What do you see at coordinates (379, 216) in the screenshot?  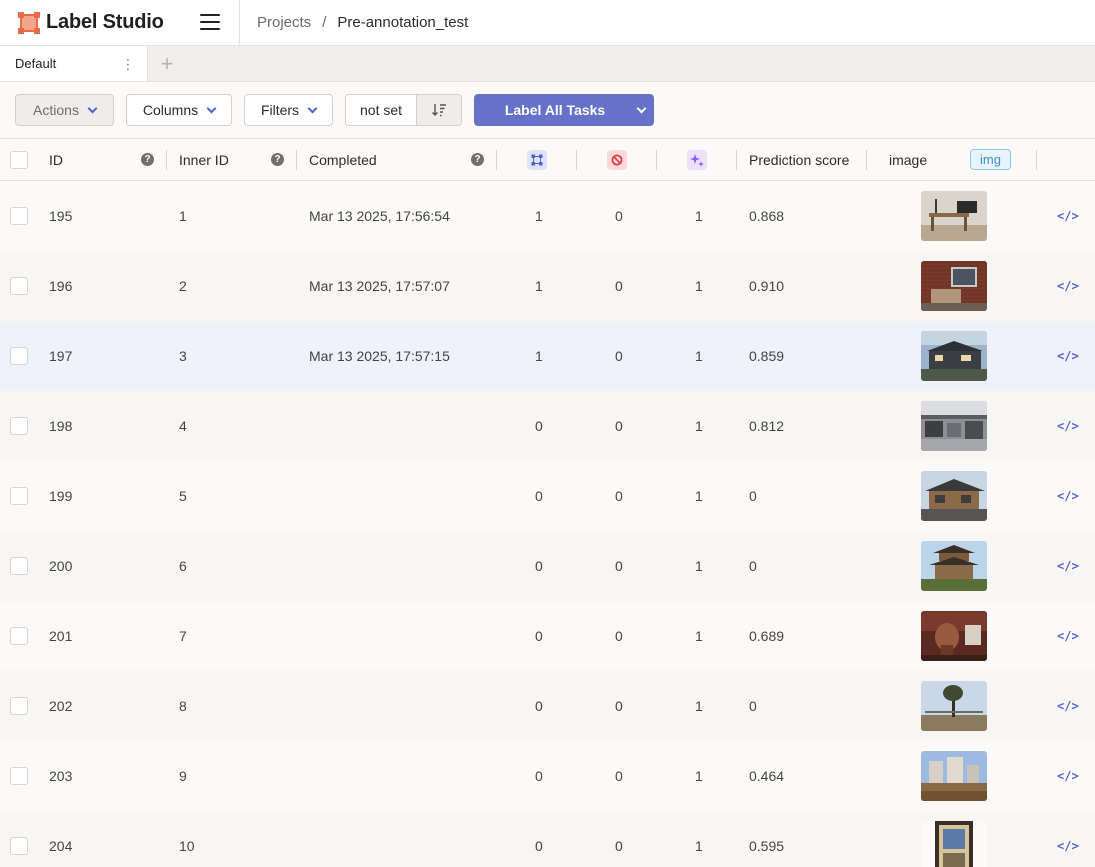 I see `completed-at: Mar 13 2025, 17:56:54` at bounding box center [379, 216].